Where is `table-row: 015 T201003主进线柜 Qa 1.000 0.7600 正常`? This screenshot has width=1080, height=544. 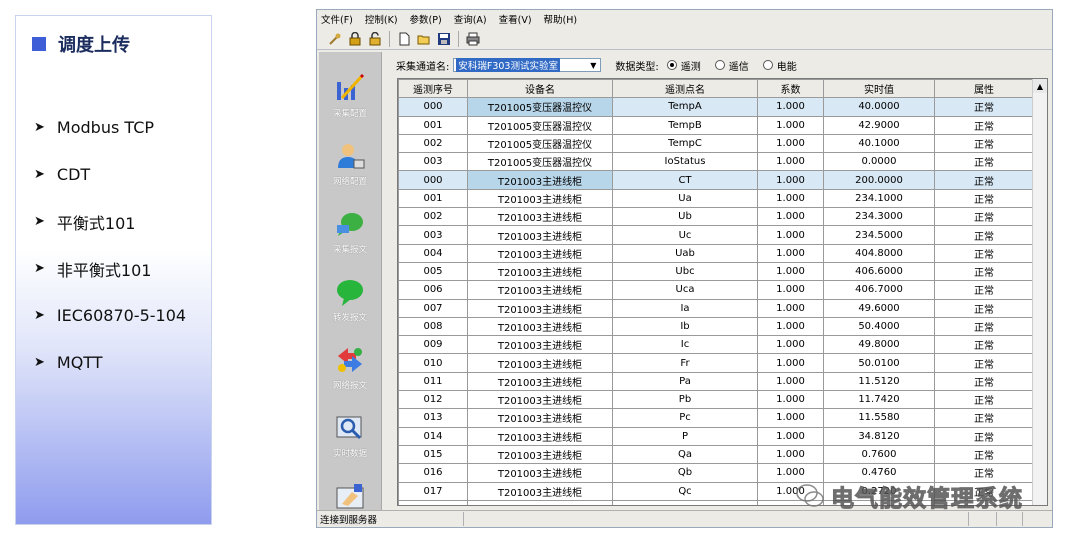 table-row: 015 T201003主进线柜 Qa 1.000 0.7600 正常 is located at coordinates (716, 454).